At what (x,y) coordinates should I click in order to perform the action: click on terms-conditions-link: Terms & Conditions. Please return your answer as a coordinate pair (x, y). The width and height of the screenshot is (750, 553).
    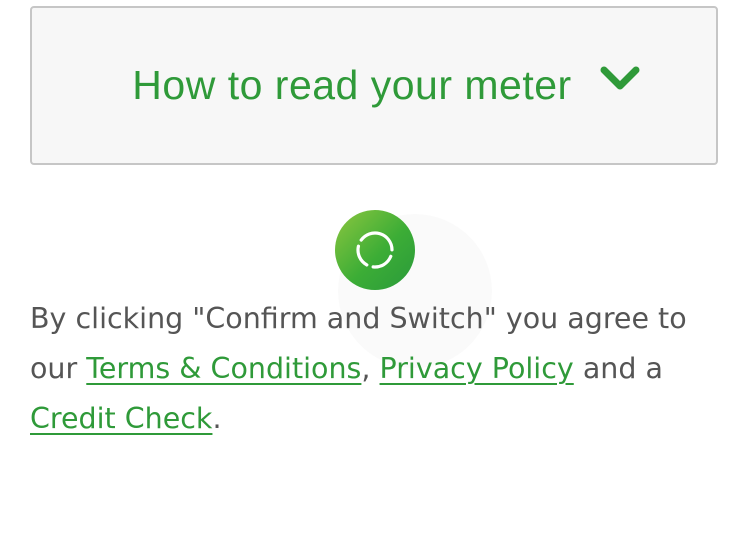
    Looking at the image, I should click on (223, 368).